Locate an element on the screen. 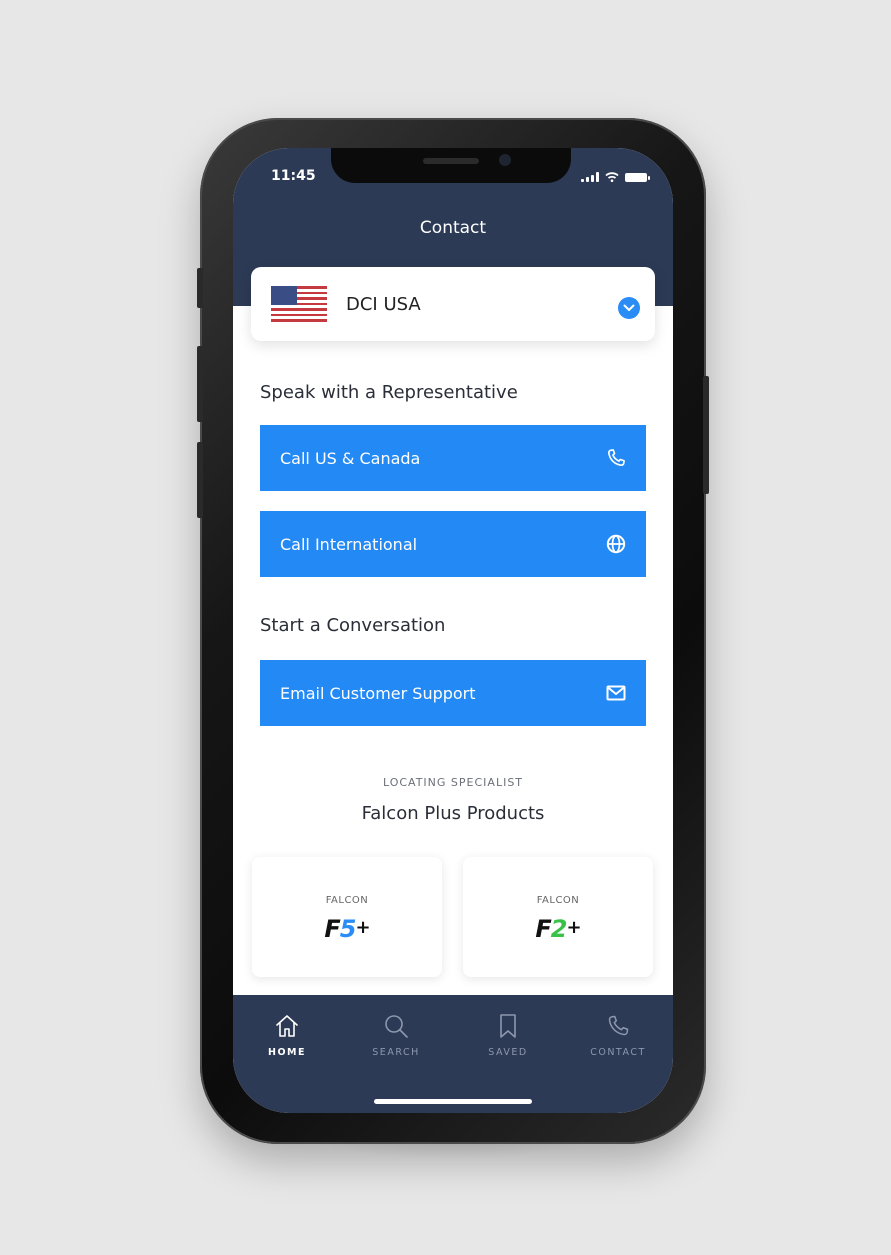  tab-search: SEARCH is located at coordinates (396, 1034).